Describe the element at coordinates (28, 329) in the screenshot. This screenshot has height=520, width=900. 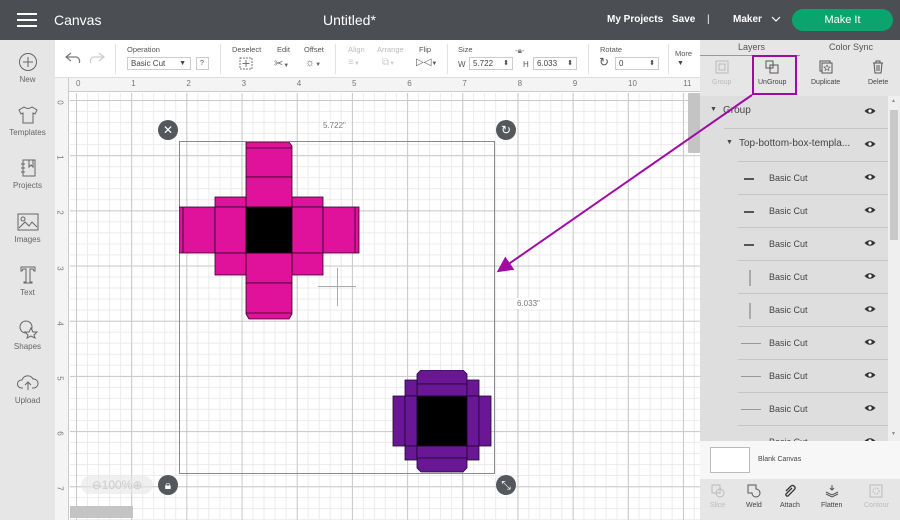
I see `shapes-icon` at that location.